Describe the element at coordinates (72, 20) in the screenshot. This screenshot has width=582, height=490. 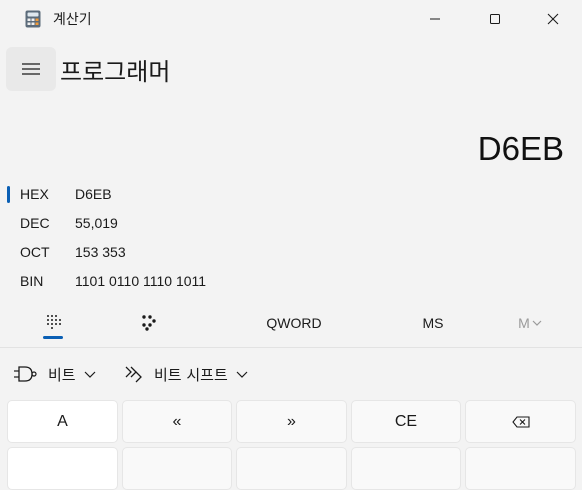
I see `window-title: 계산기` at that location.